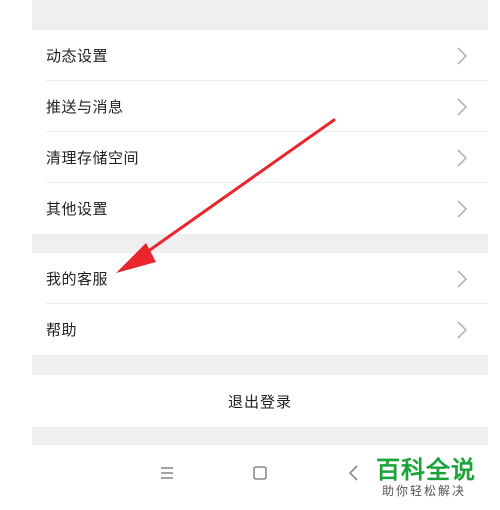  Describe the element at coordinates (167, 473) in the screenshot. I see `menu-icon` at that location.